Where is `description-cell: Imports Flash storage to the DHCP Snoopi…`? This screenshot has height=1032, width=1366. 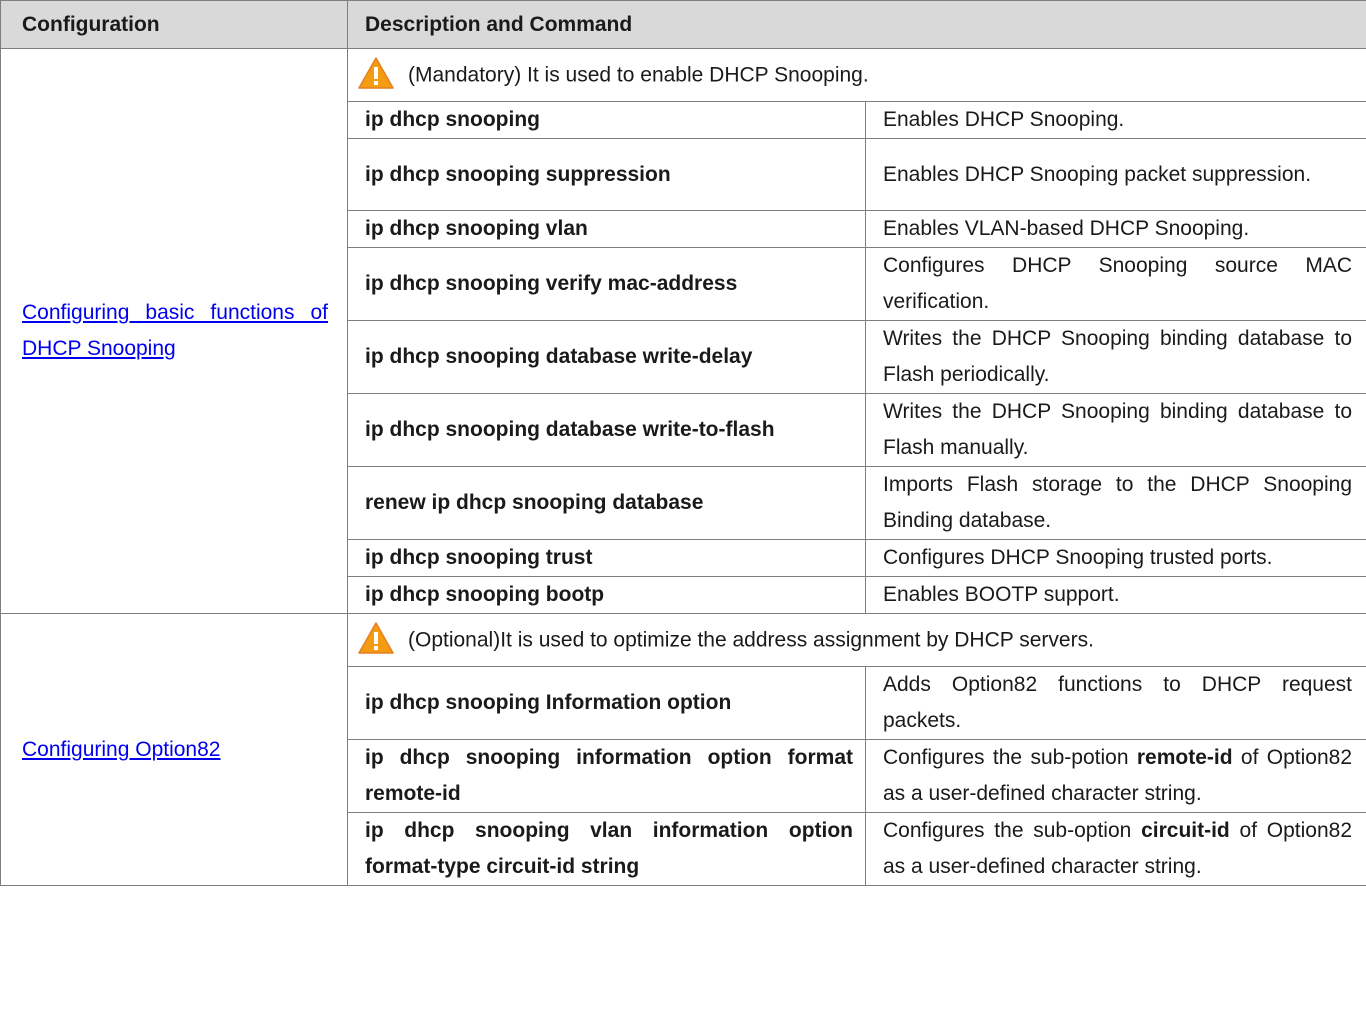
description-cell: Imports Flash storage to the DHCP Snoopi… is located at coordinates (1115, 503).